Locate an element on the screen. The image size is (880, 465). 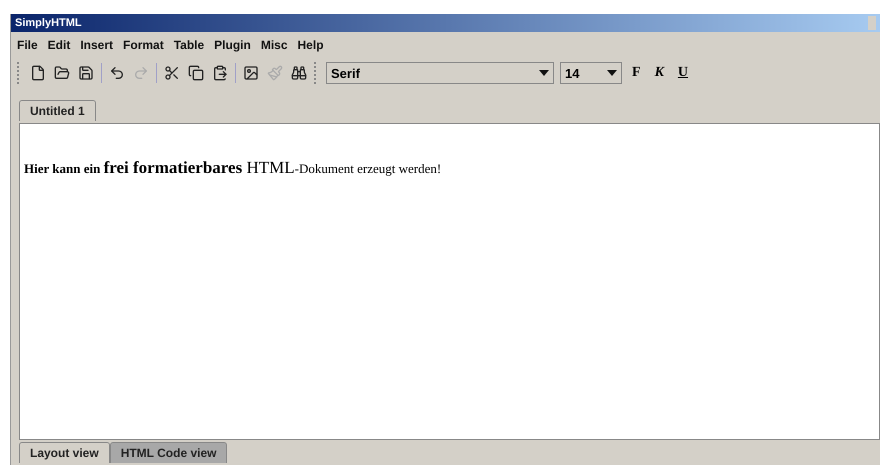
document-tab: Untitled 1 is located at coordinates (57, 110).